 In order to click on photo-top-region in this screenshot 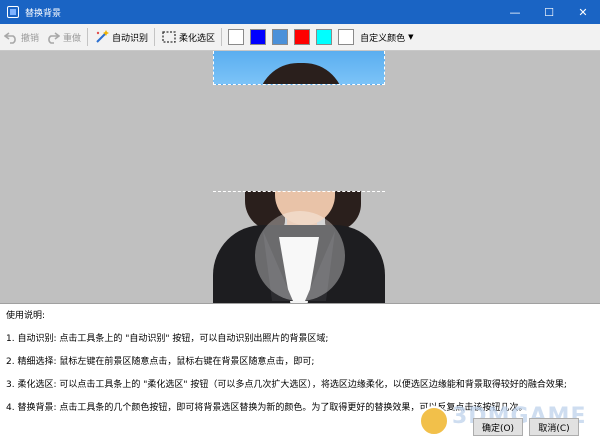, I will do `click(299, 68)`.